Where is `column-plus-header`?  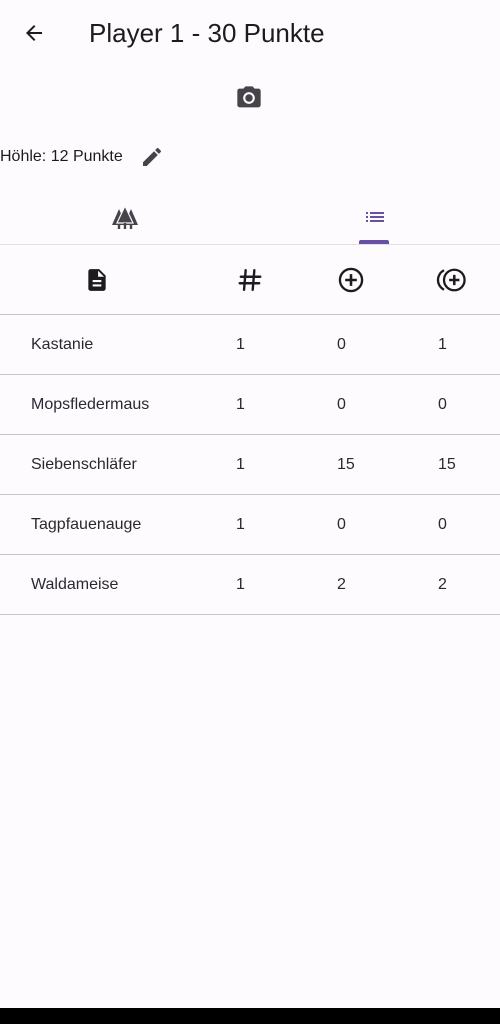 column-plus-header is located at coordinates (351, 280).